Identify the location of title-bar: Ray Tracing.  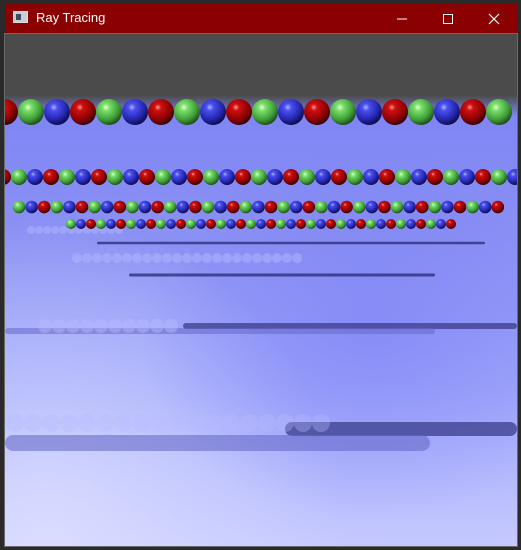
(261, 18).